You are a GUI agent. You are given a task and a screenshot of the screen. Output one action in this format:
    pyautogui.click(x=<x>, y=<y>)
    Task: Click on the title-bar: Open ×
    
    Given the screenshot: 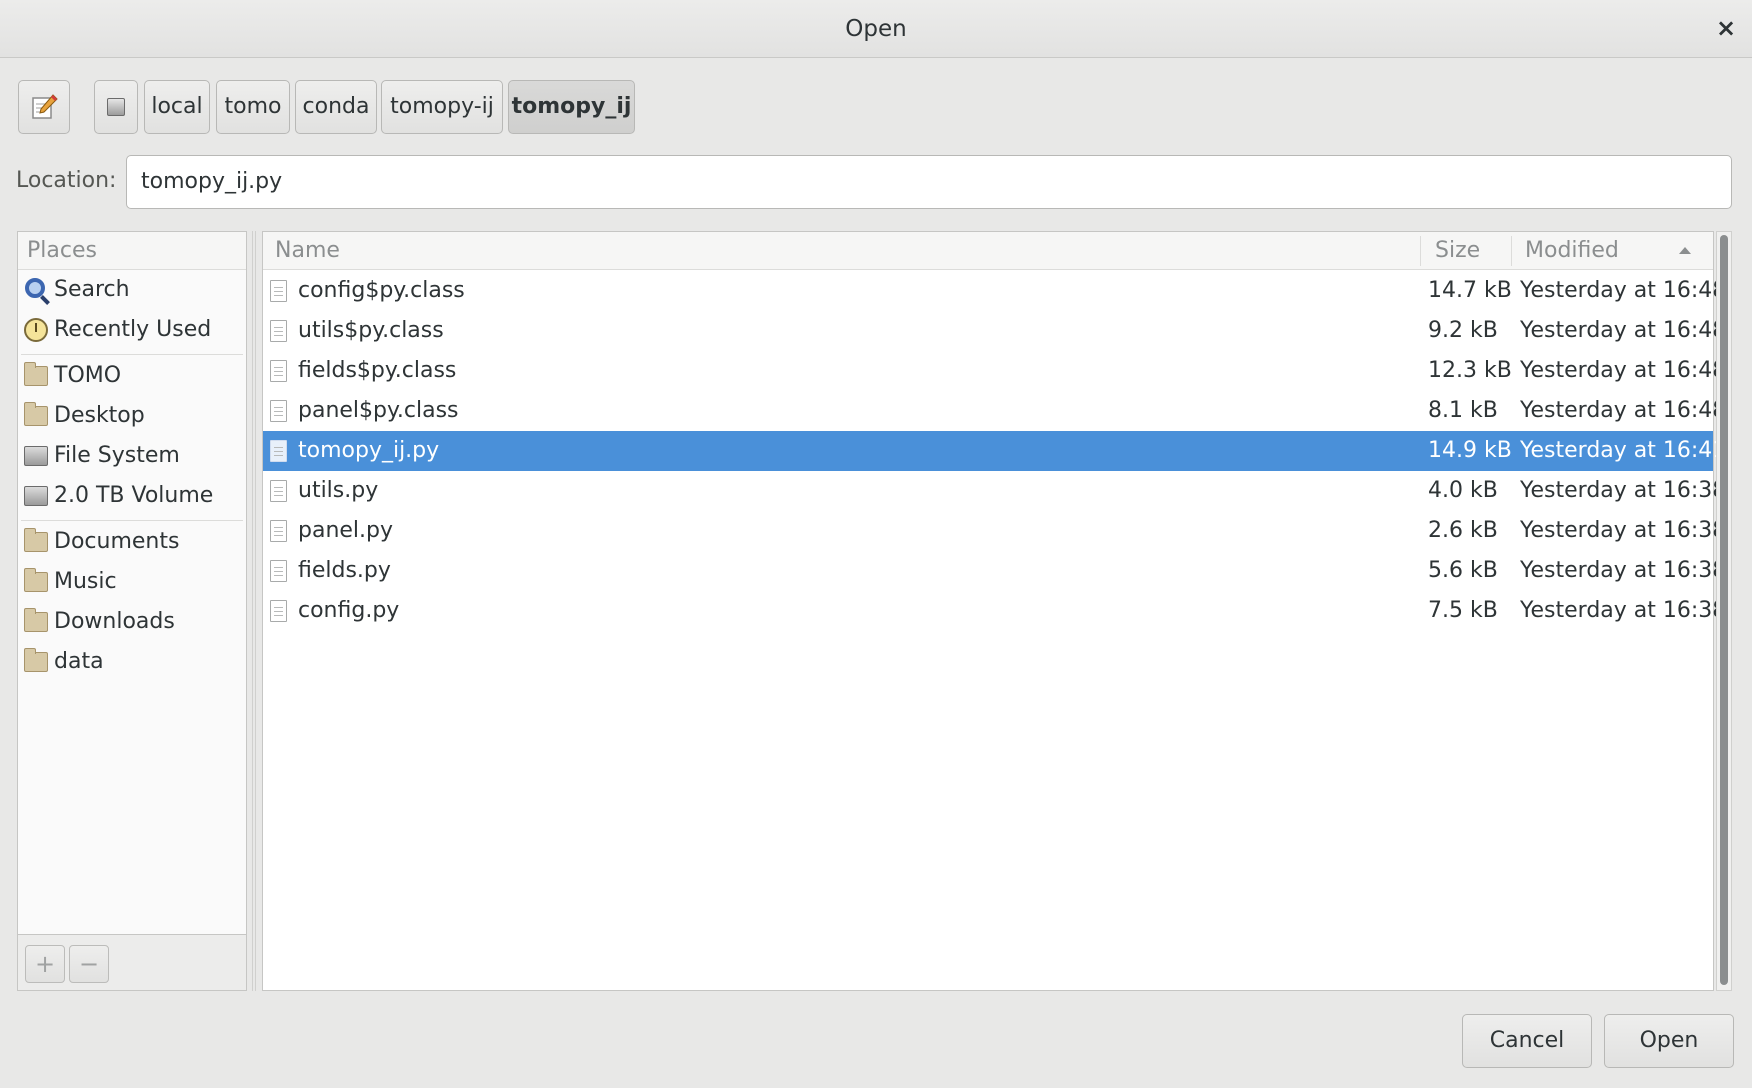 What is the action you would take?
    pyautogui.click(x=876, y=29)
    